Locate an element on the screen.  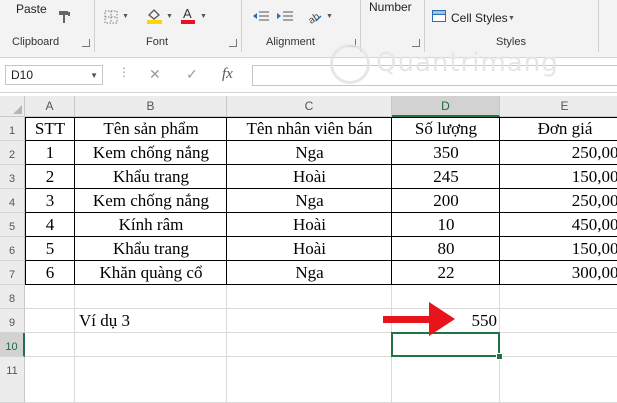
row-header-10: 10 is located at coordinates (12, 345).